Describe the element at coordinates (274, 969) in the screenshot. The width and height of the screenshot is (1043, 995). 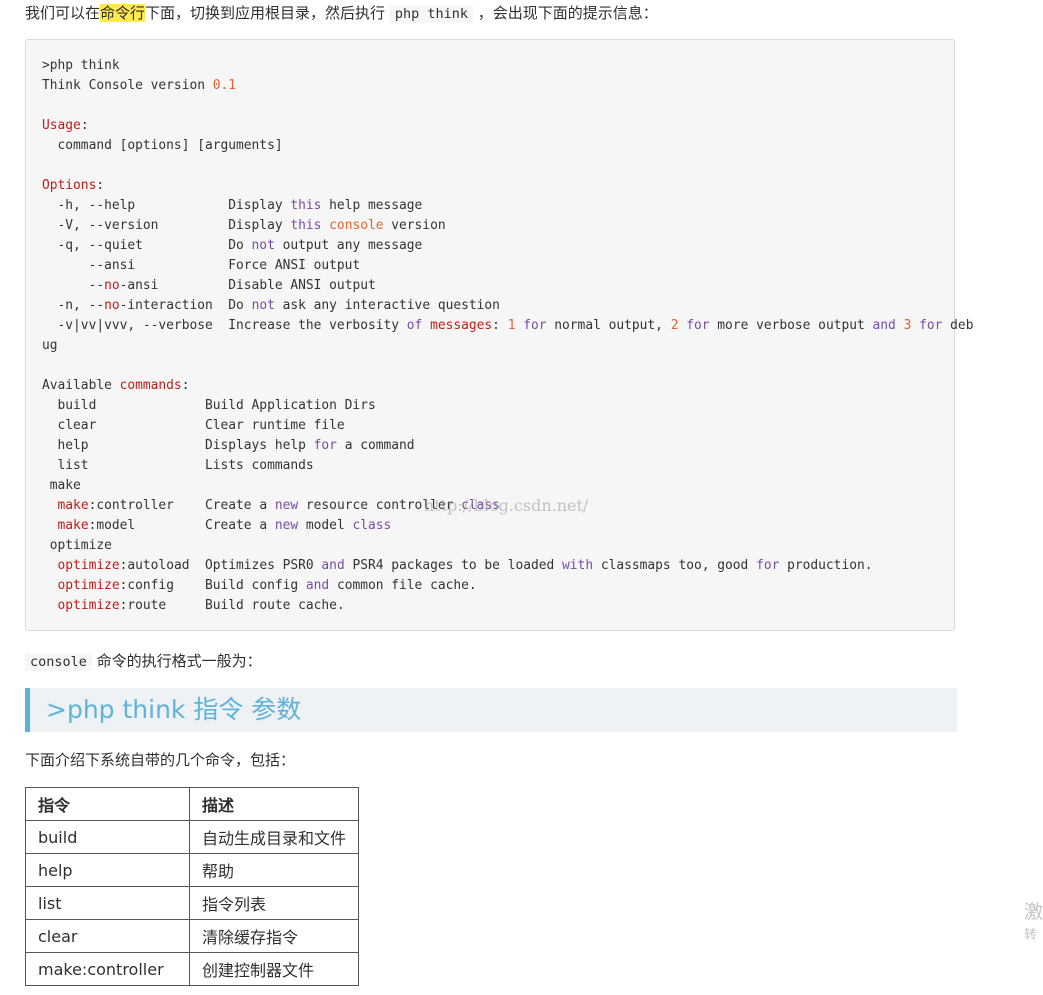
I see `table-cell: 创建控制器文件` at that location.